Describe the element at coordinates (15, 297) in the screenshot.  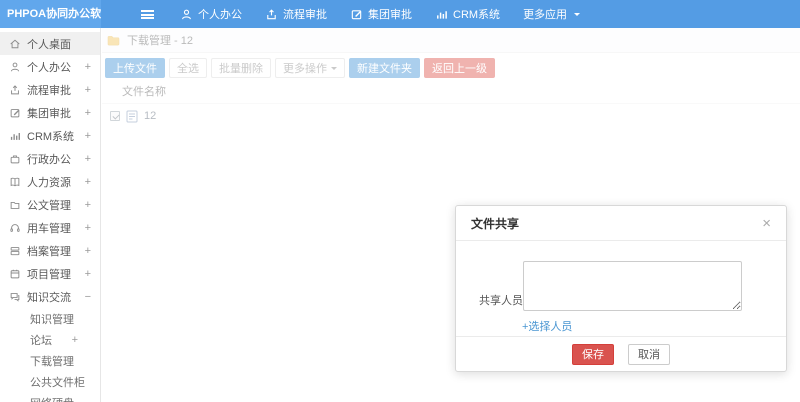
I see `chat-icon` at that location.